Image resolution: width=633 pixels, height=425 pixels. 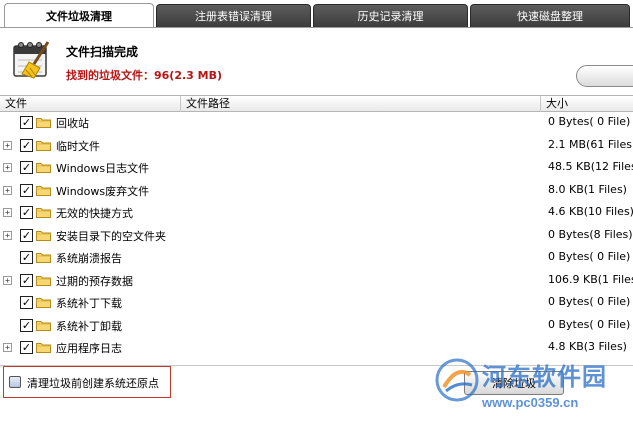 I want to click on footer-bar: 清理垃圾前创建系统还原点 清除垃圾, so click(x=316, y=395).